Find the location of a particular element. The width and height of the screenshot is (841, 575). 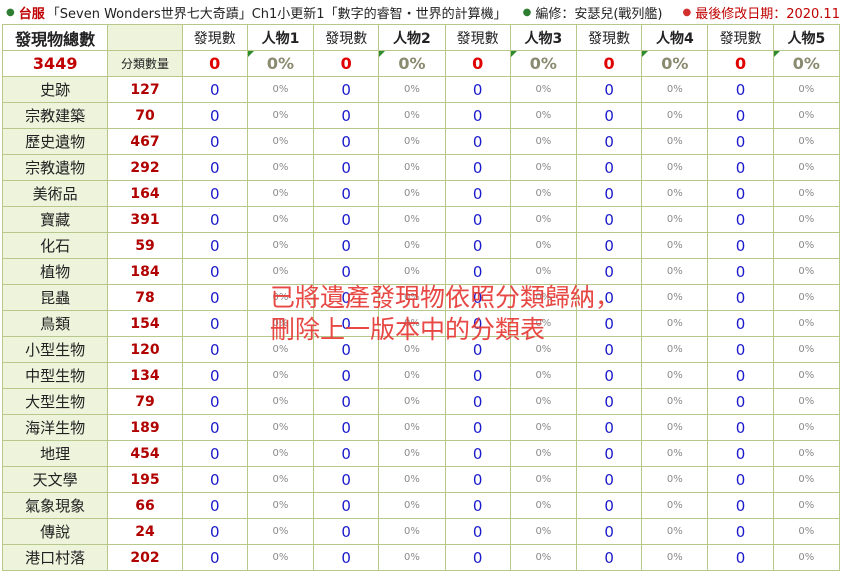

header-blank-cell is located at coordinates (145, 37).